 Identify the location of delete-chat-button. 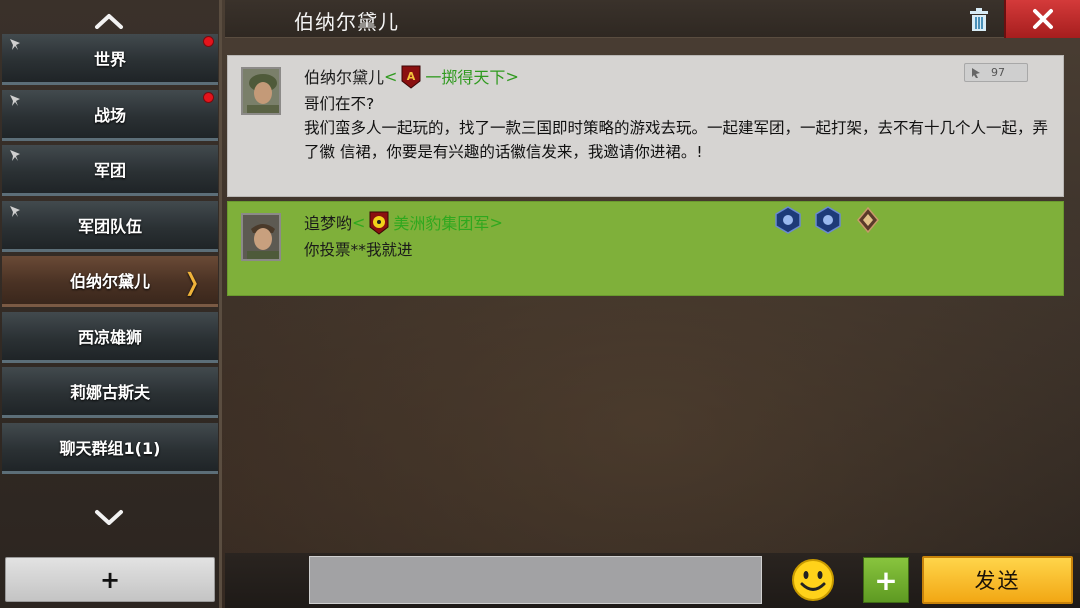
(979, 20).